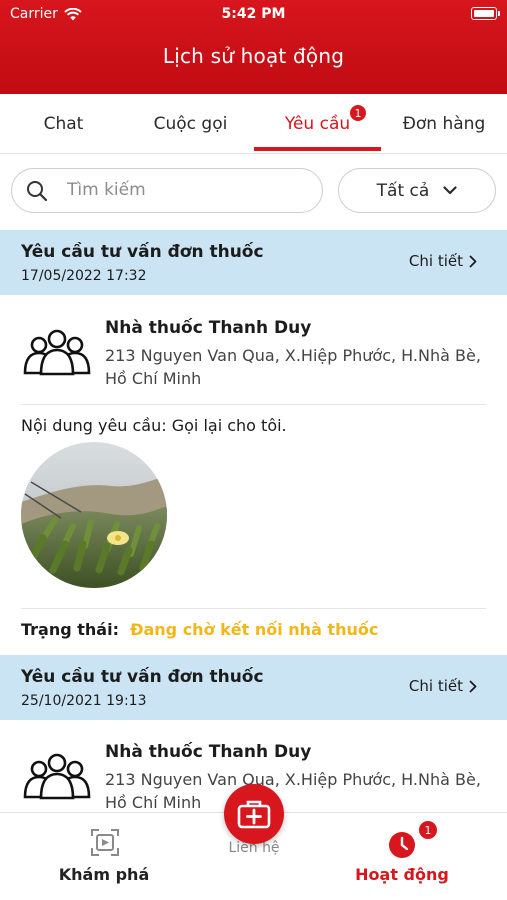 This screenshot has height=900, width=507. I want to click on tab-orders: Đơn hàng, so click(444, 124).